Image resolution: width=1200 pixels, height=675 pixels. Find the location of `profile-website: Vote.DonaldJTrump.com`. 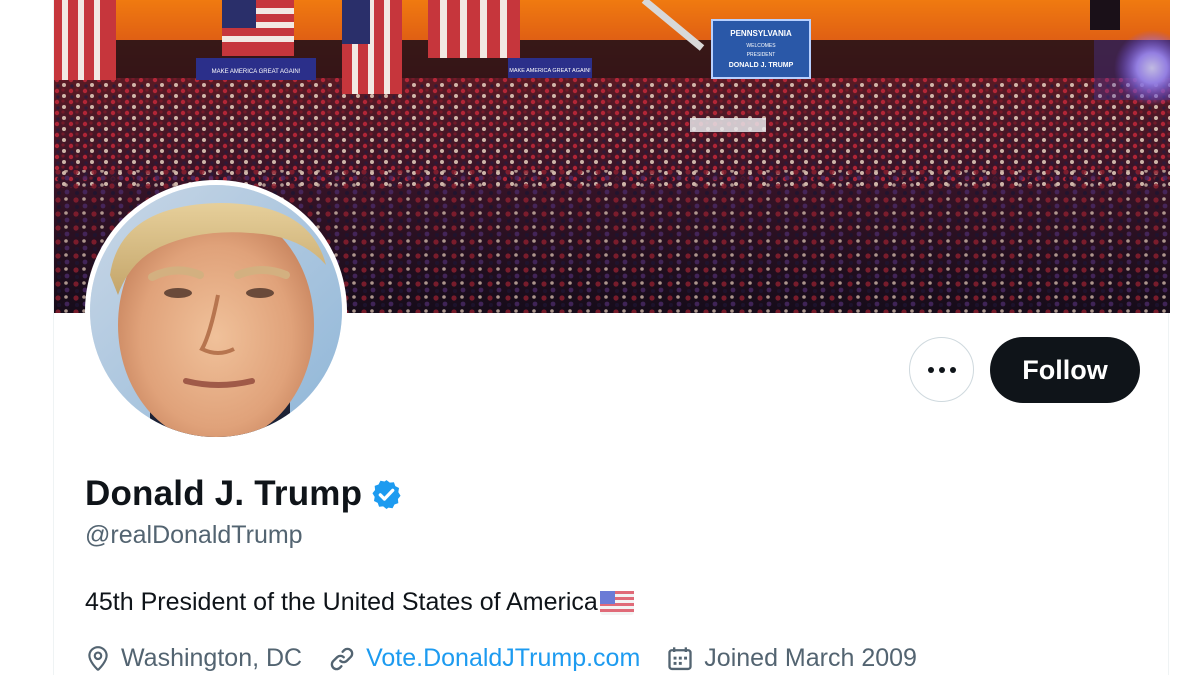

profile-website: Vote.DonaldJTrump.com is located at coordinates (484, 658).